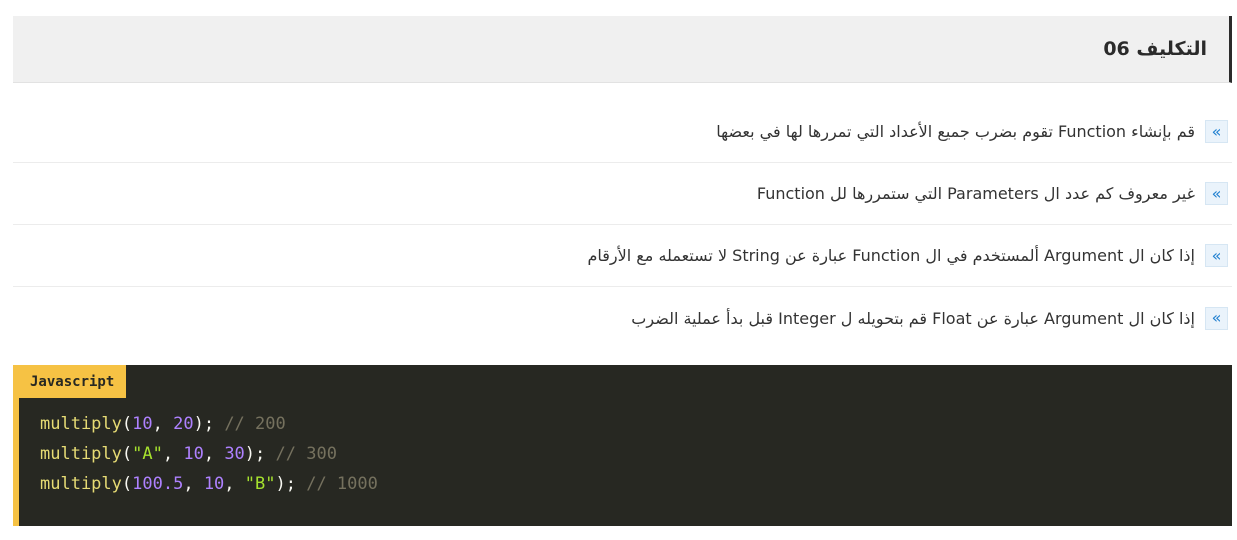 The image size is (1237, 540). I want to click on code-token-number-literal: 100.5, so click(158, 484).